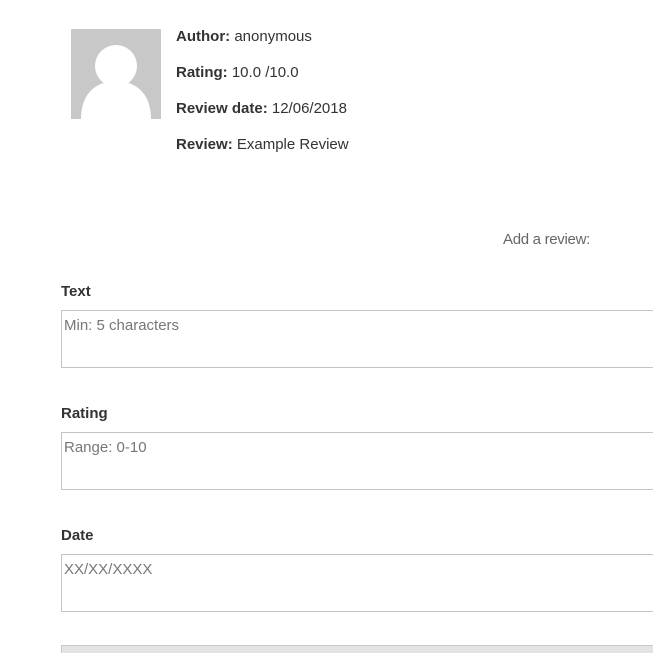 This screenshot has width=653, height=653. Describe the element at coordinates (204, 144) in the screenshot. I see `review-text-label: Review:` at that location.